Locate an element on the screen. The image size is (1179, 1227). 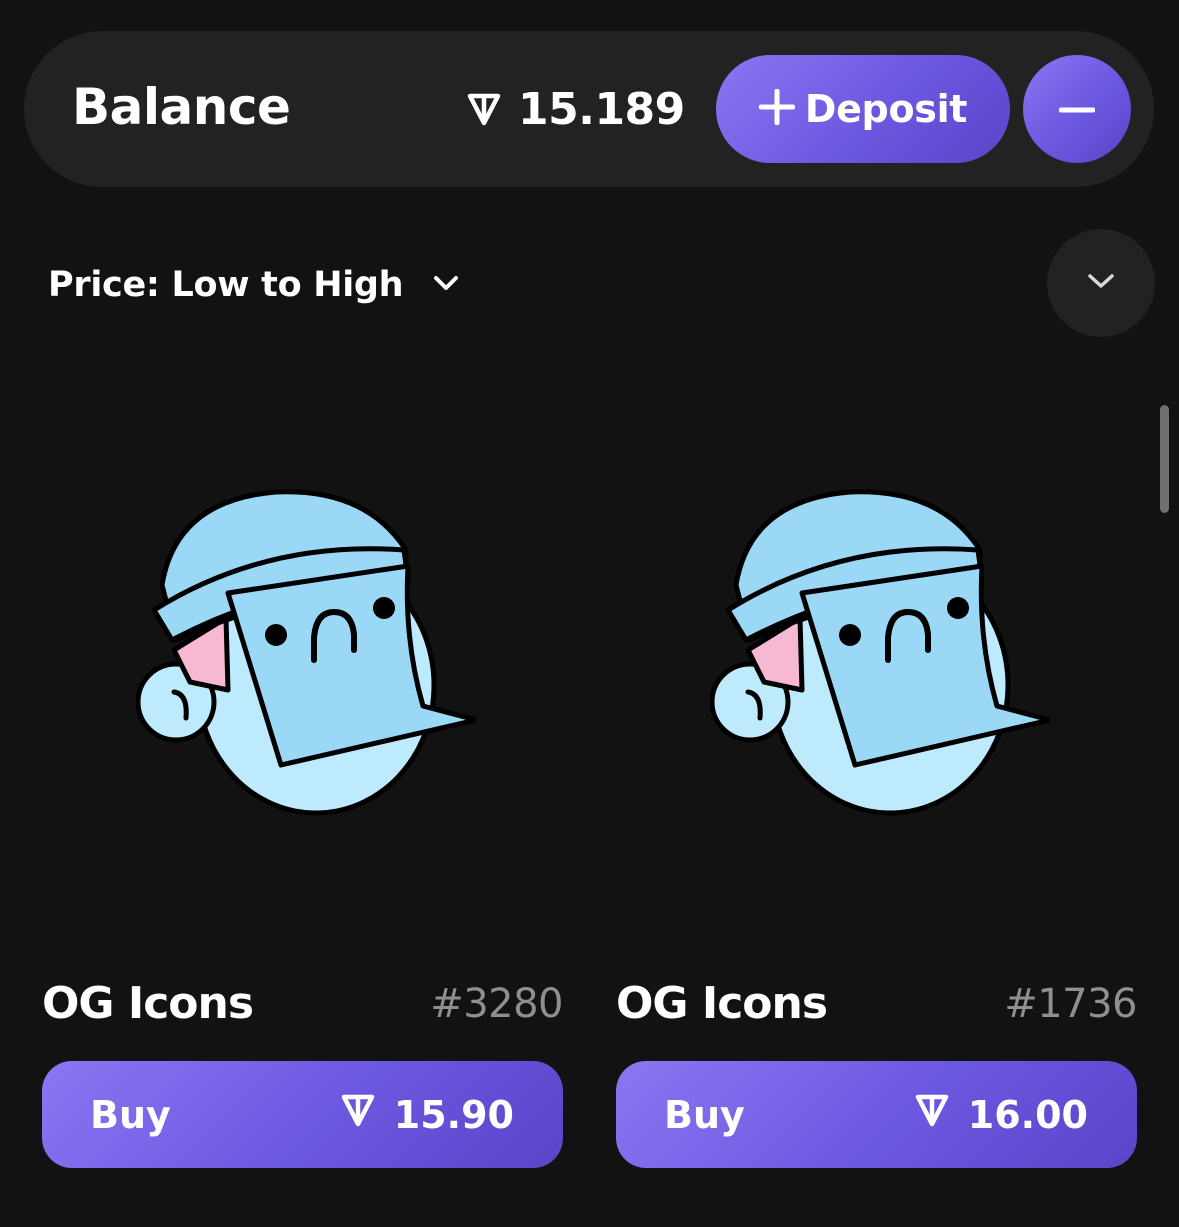
price: 16.00 is located at coordinates (1001, 1114).